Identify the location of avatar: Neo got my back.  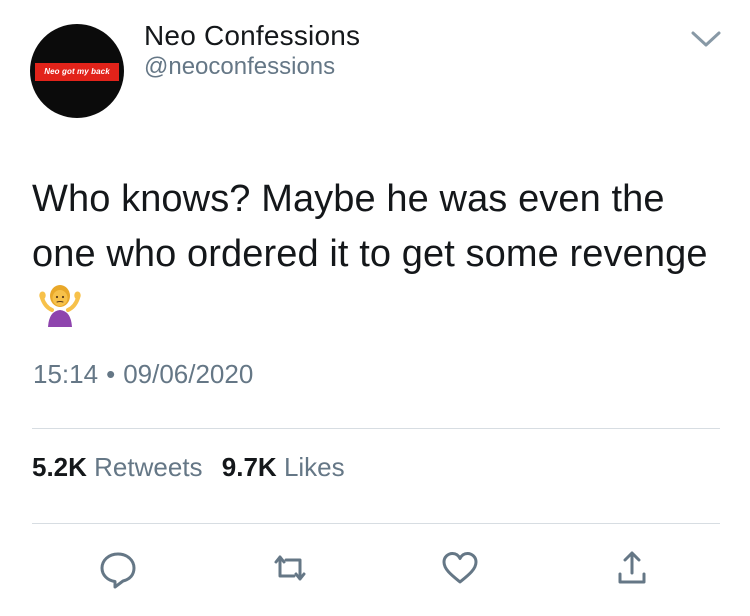
(77, 71).